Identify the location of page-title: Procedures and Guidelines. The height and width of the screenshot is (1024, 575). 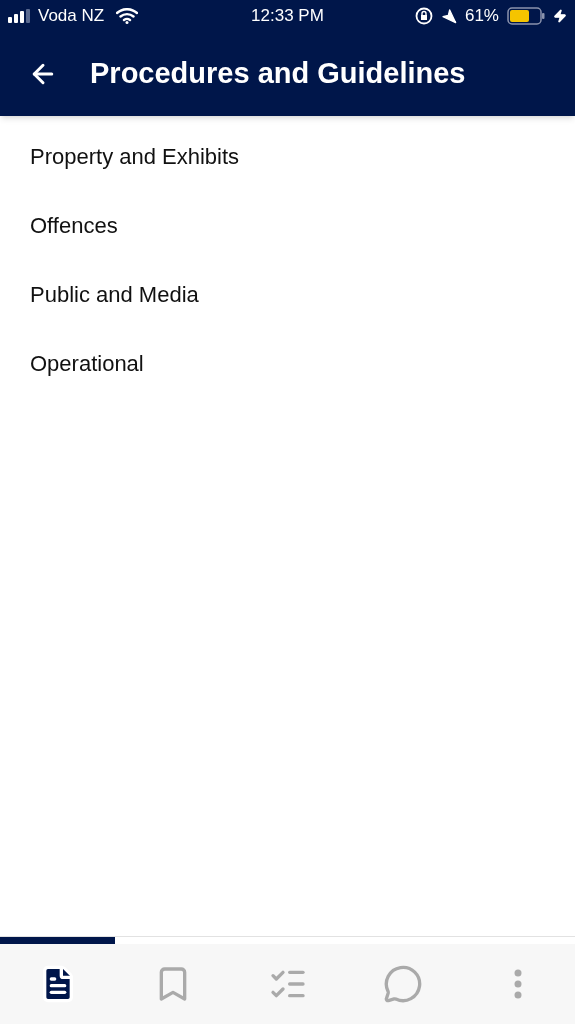
(278, 74).